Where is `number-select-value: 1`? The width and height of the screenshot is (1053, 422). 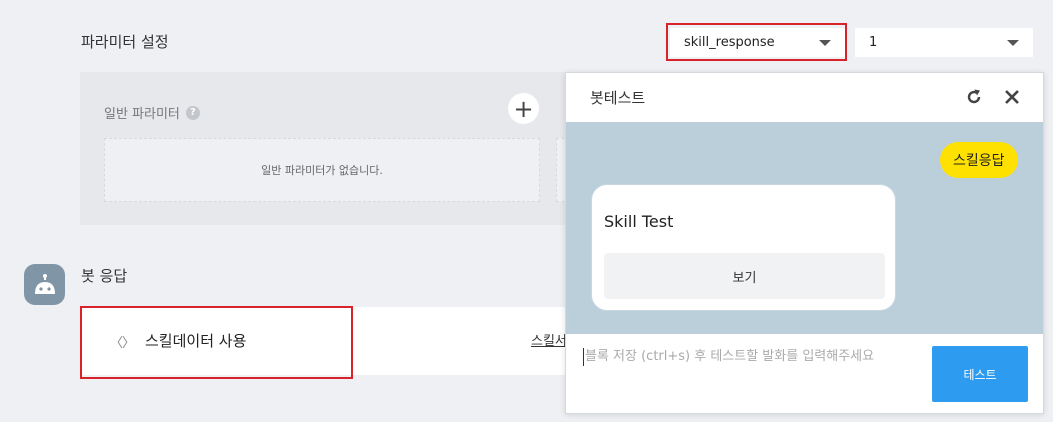
number-select-value: 1 is located at coordinates (873, 42).